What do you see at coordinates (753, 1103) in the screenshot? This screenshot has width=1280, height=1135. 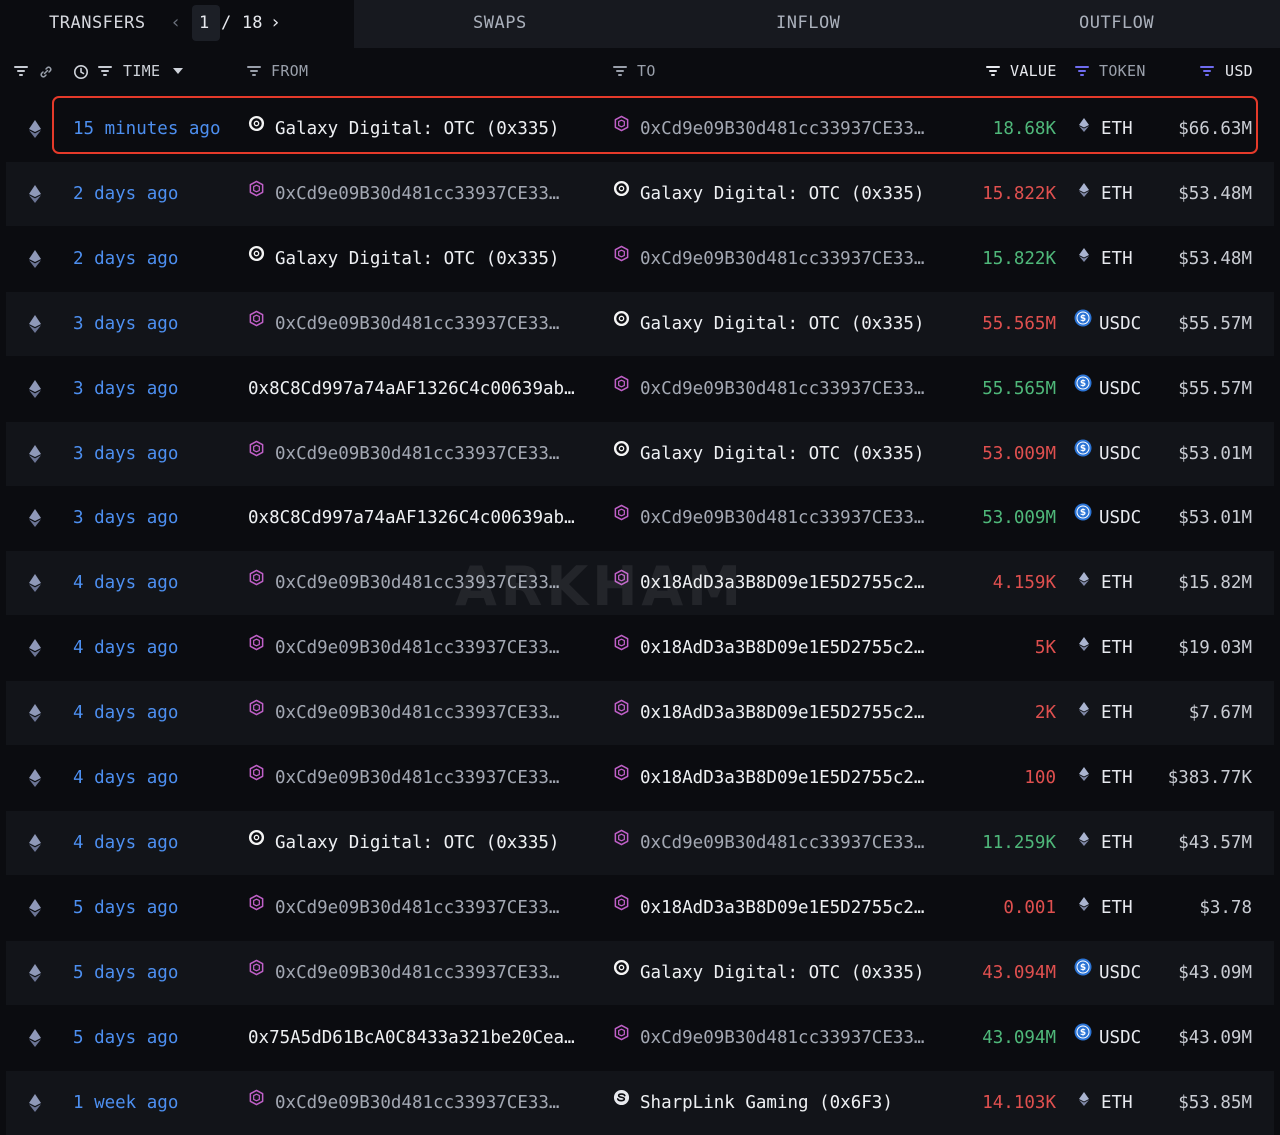 I see `to-address: SharpLink Gaming (0x6F3)` at bounding box center [753, 1103].